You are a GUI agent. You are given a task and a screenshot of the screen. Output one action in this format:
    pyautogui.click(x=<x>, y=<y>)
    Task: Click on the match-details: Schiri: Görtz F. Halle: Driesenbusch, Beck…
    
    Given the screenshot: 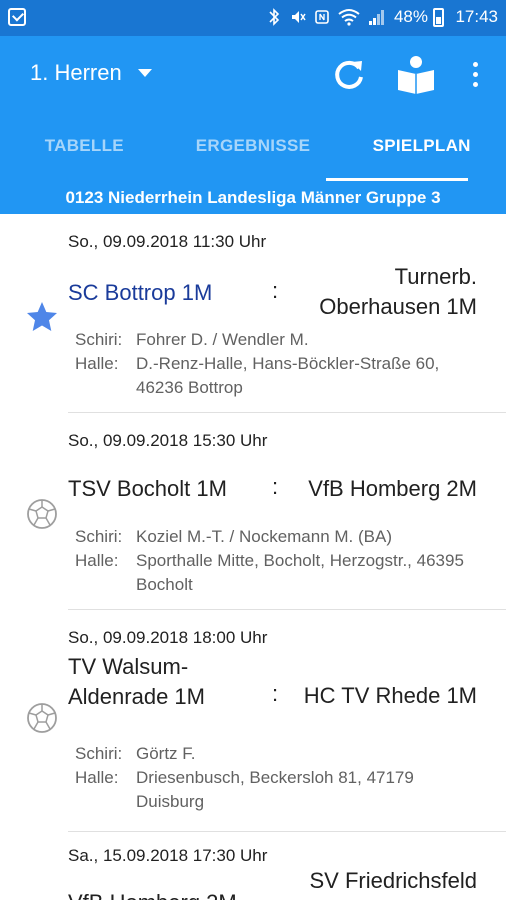 What is the action you would take?
    pyautogui.click(x=270, y=778)
    